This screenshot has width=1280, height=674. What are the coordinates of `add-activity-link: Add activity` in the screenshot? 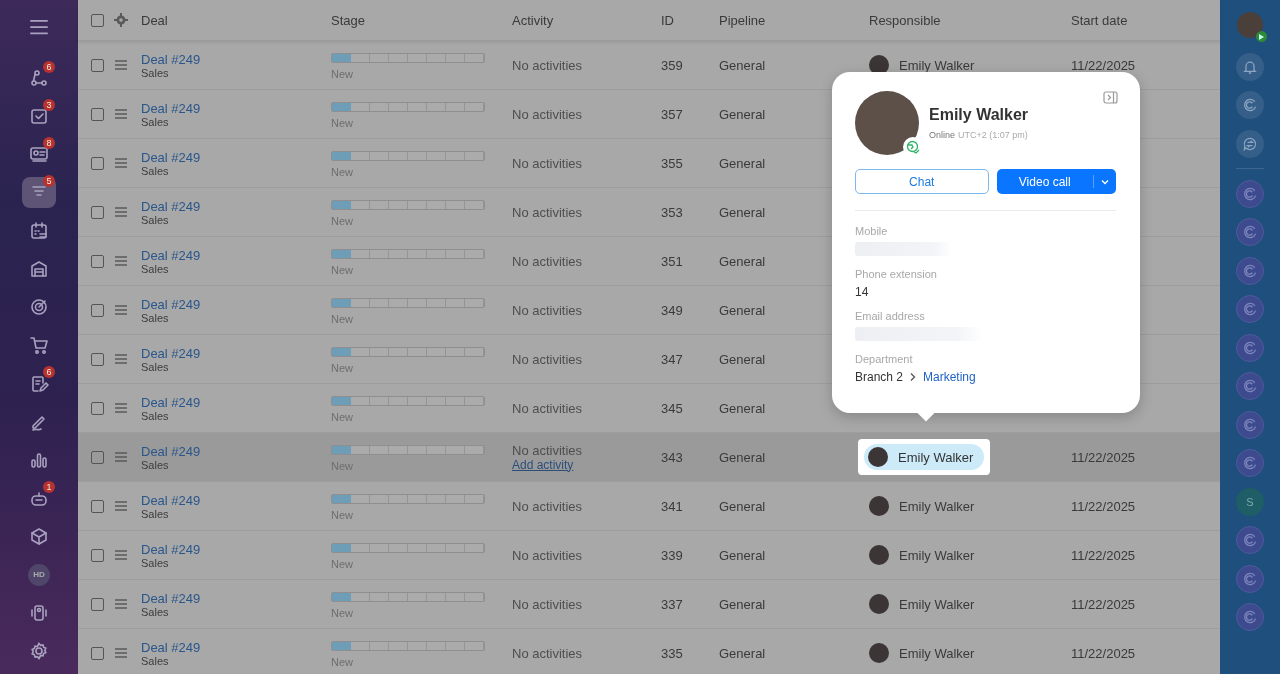 It's located at (547, 464).